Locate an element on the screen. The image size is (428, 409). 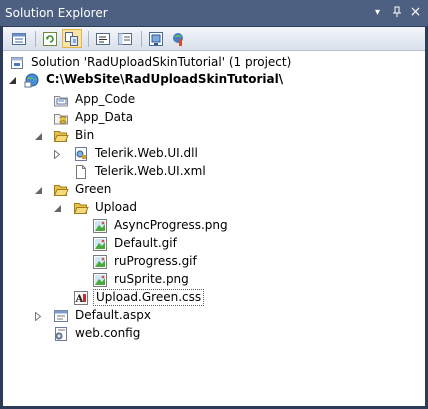
tree-item-label: App_Data is located at coordinates (104, 117).